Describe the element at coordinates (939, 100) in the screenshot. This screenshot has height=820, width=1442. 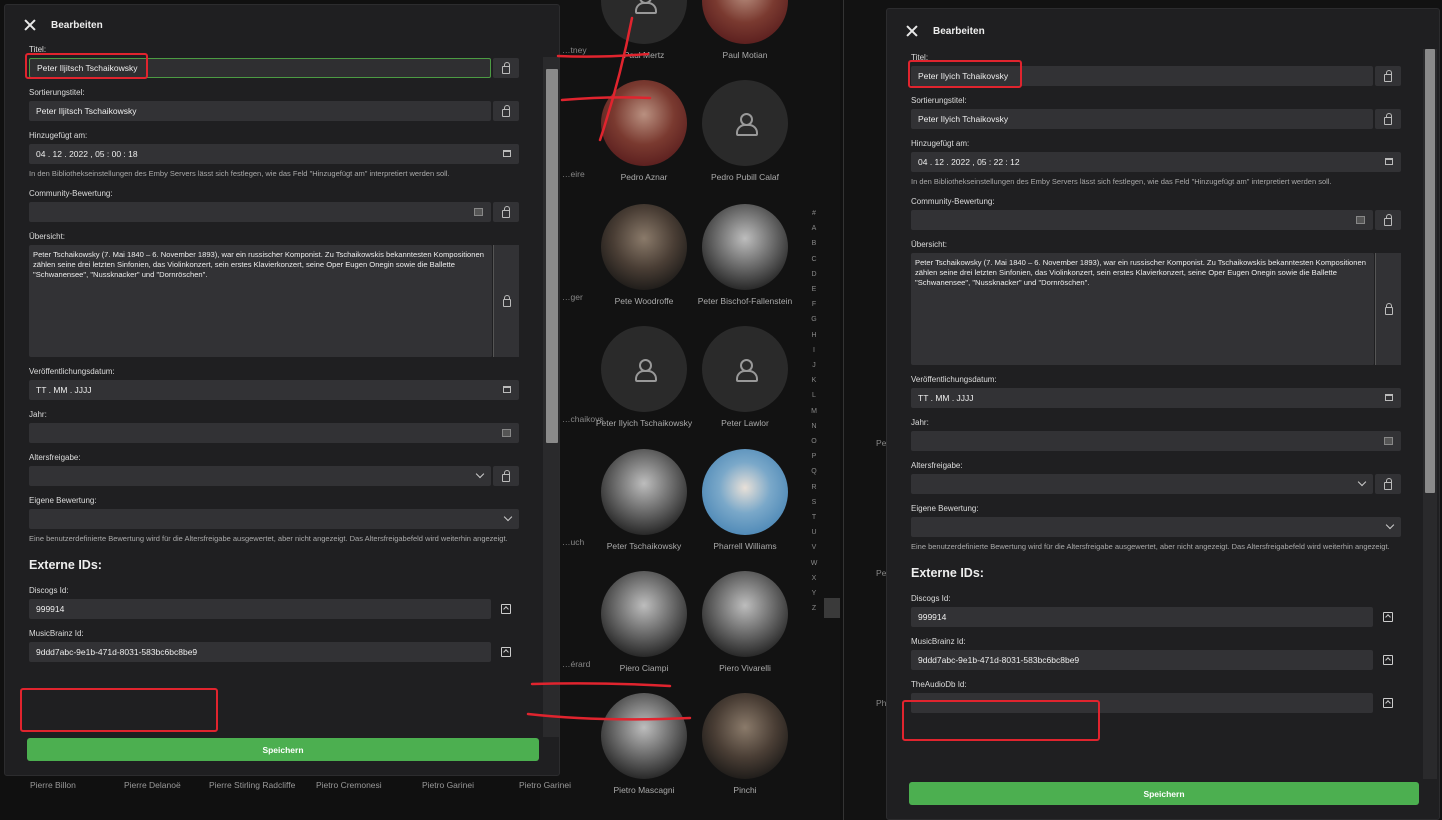
I see `sort-title-label: Sortierungstitel:` at that location.